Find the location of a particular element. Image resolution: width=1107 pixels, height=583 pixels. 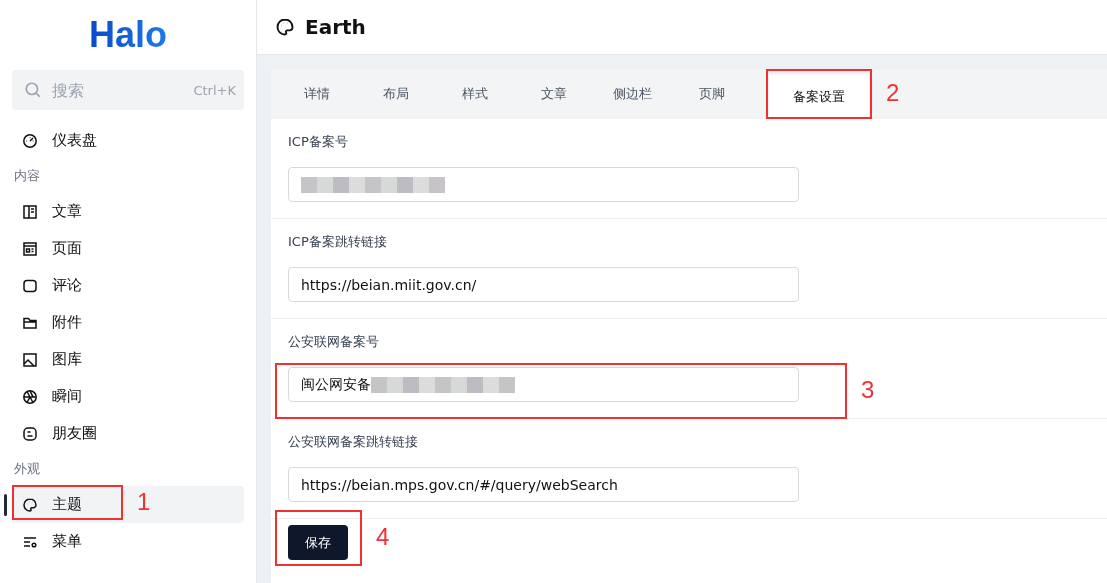

page-icon is located at coordinates (30, 248).